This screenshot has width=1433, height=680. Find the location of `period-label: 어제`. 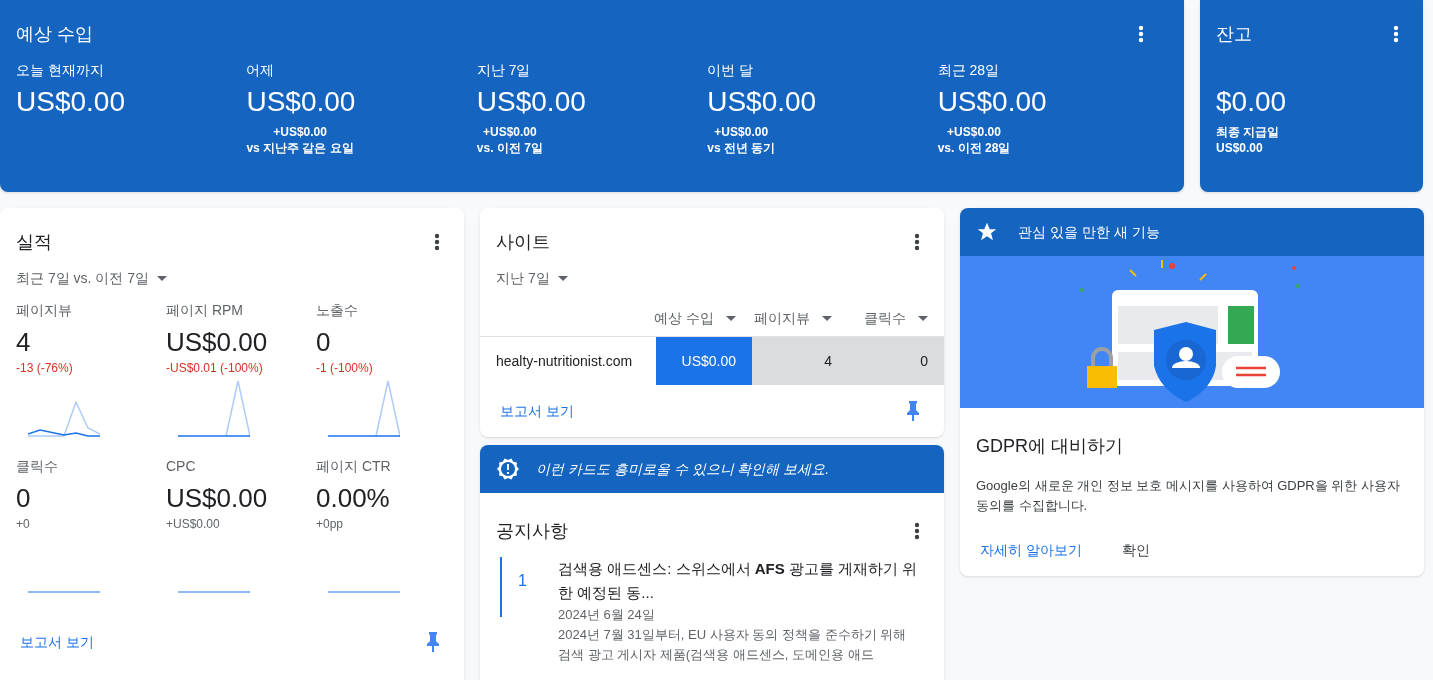

period-label: 어제 is located at coordinates (260, 70).